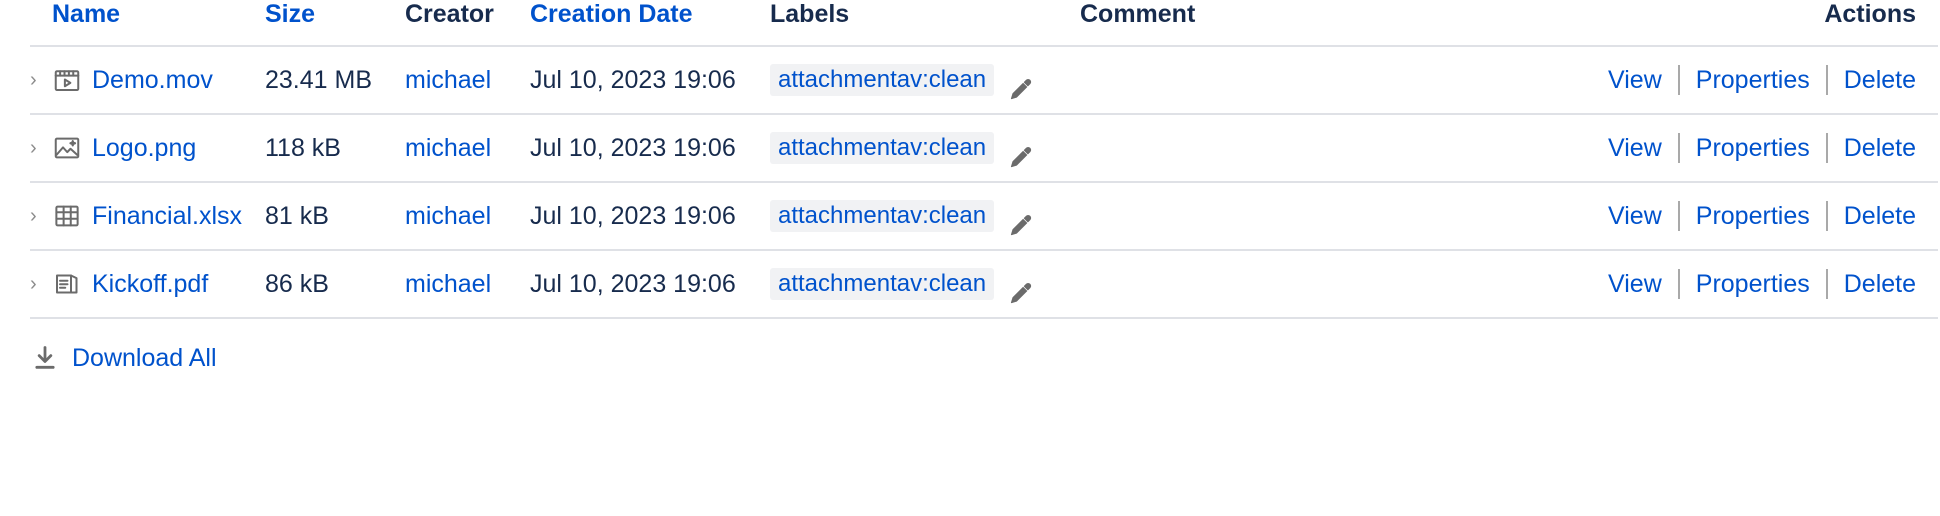 The image size is (1940, 516). What do you see at coordinates (297, 283) in the screenshot?
I see `cell-size: 86 kB` at bounding box center [297, 283].